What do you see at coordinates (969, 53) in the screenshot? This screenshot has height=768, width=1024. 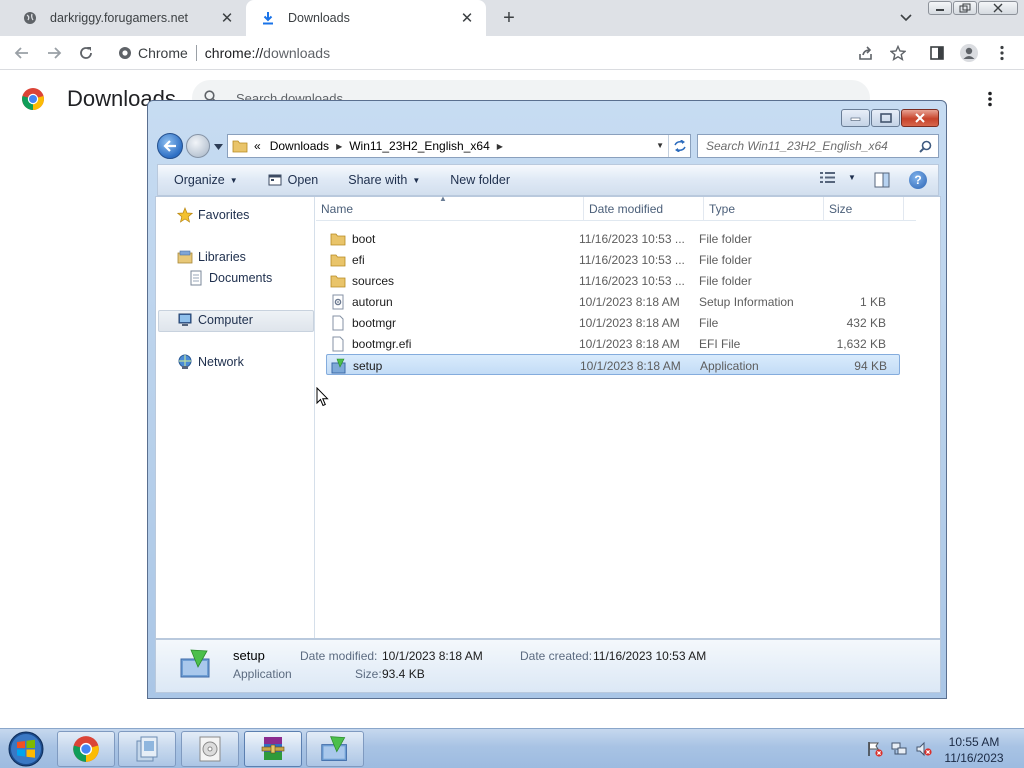 I see `profile-avatar-icon` at bounding box center [969, 53].